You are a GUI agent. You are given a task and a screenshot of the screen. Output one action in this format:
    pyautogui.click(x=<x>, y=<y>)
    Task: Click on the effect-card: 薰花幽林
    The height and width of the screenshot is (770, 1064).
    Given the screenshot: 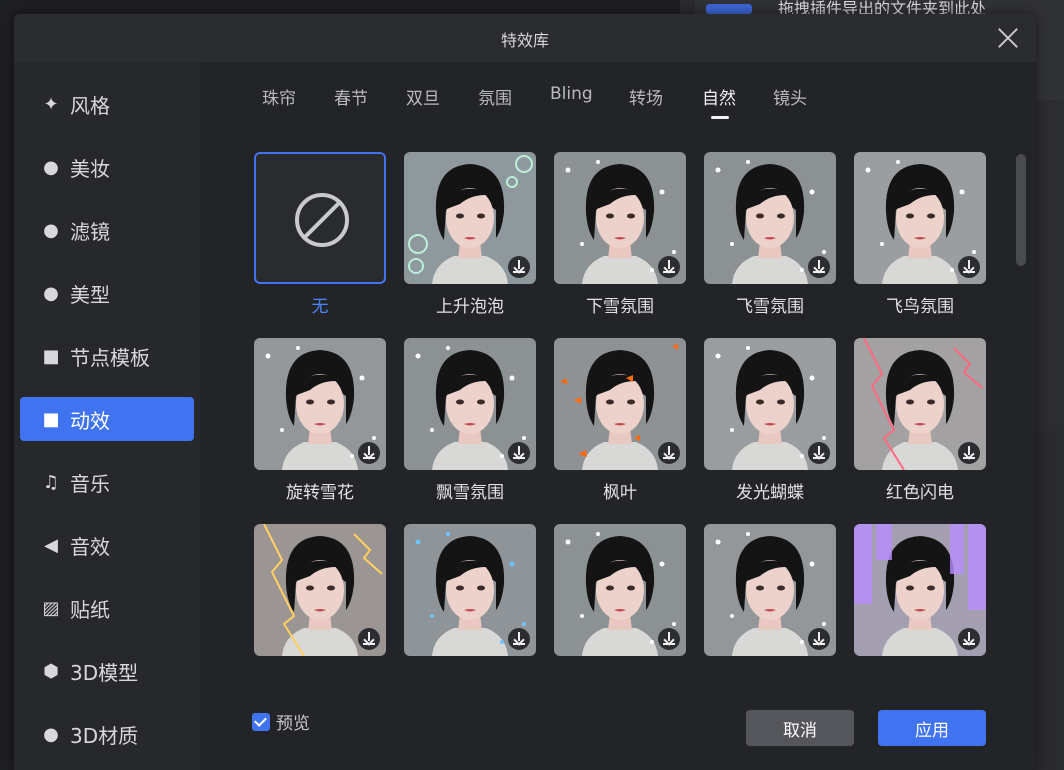 What is the action you would take?
    pyautogui.click(x=920, y=591)
    